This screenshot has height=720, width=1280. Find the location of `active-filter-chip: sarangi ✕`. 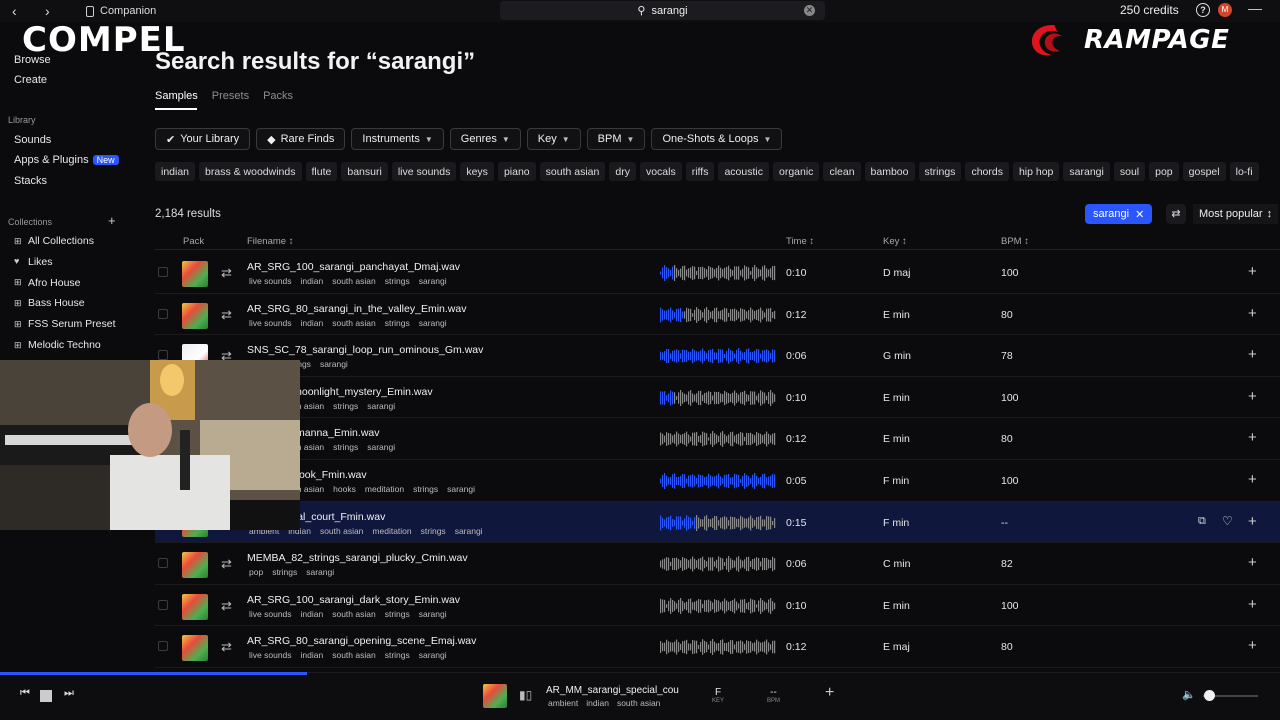

active-filter-chip: sarangi ✕ is located at coordinates (1119, 214).